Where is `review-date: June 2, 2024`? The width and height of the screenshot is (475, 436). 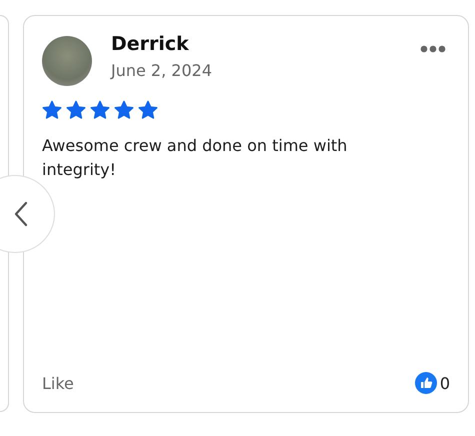
review-date: June 2, 2024 is located at coordinates (162, 71).